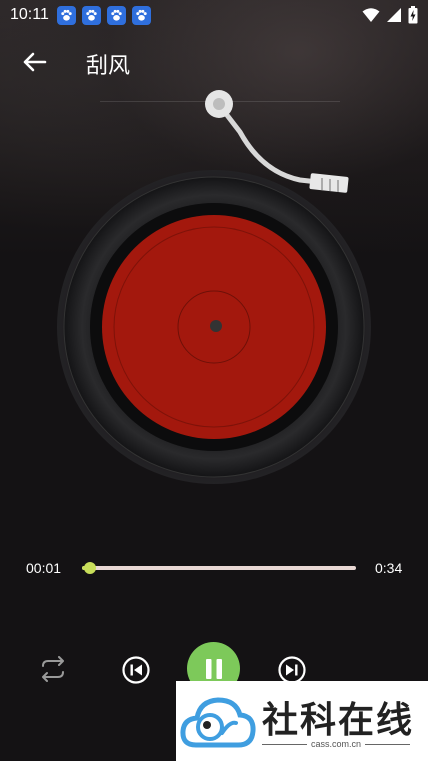  I want to click on watermark-logo: 社科在线 cass.com.cn, so click(302, 721).